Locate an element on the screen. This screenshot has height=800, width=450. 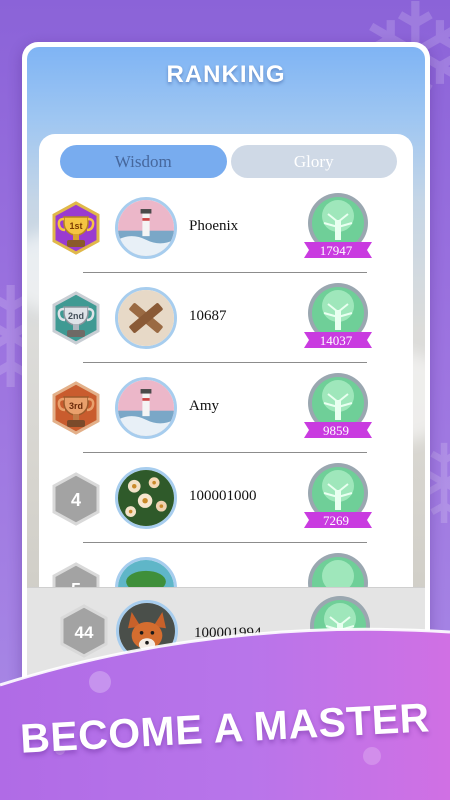
rank-label: 3rd is located at coordinates (76, 406).